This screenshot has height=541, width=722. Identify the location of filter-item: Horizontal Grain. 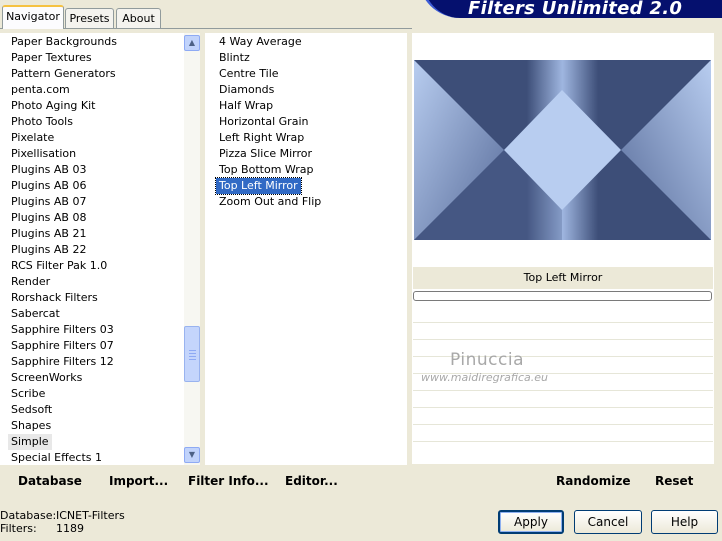
(263, 122).